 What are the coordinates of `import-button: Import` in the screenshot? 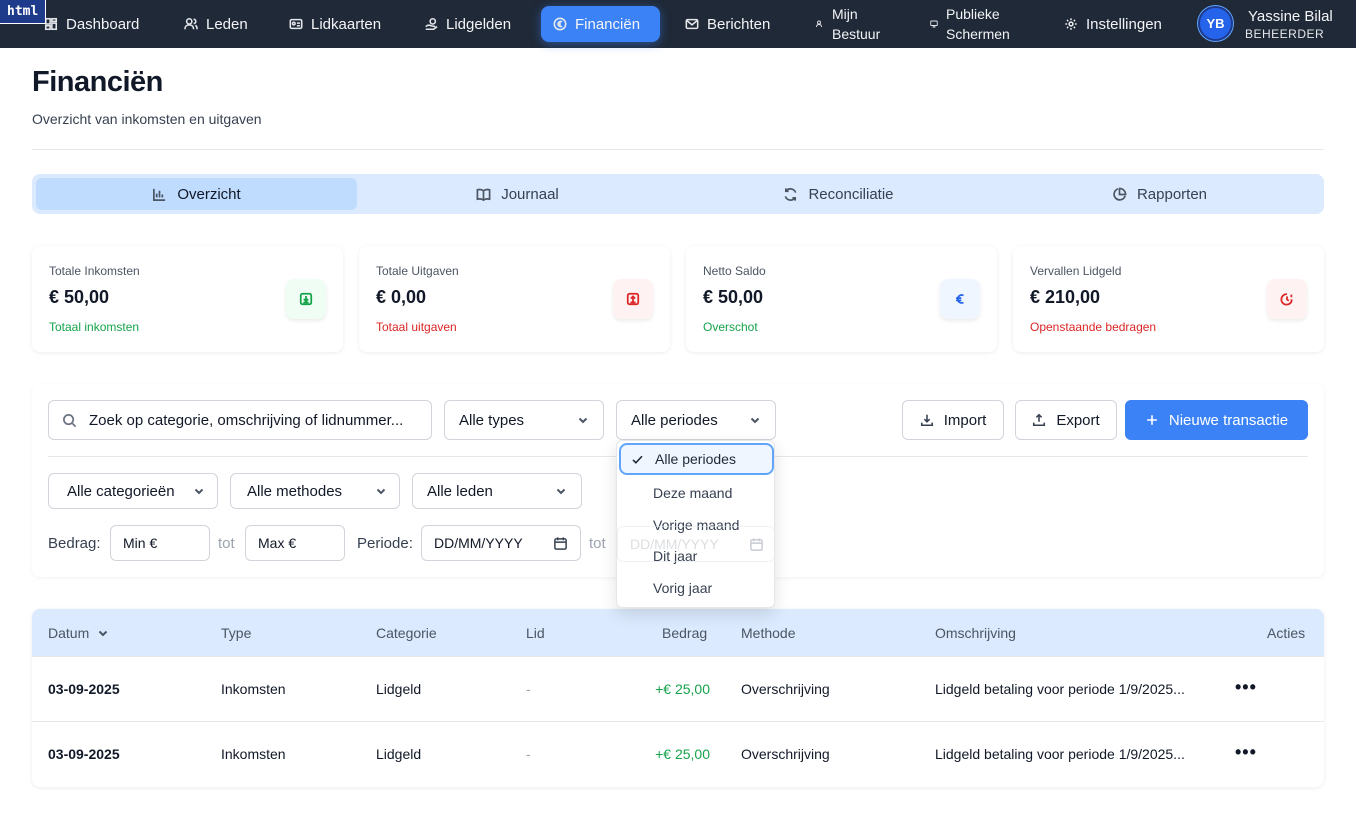 It's located at (953, 420).